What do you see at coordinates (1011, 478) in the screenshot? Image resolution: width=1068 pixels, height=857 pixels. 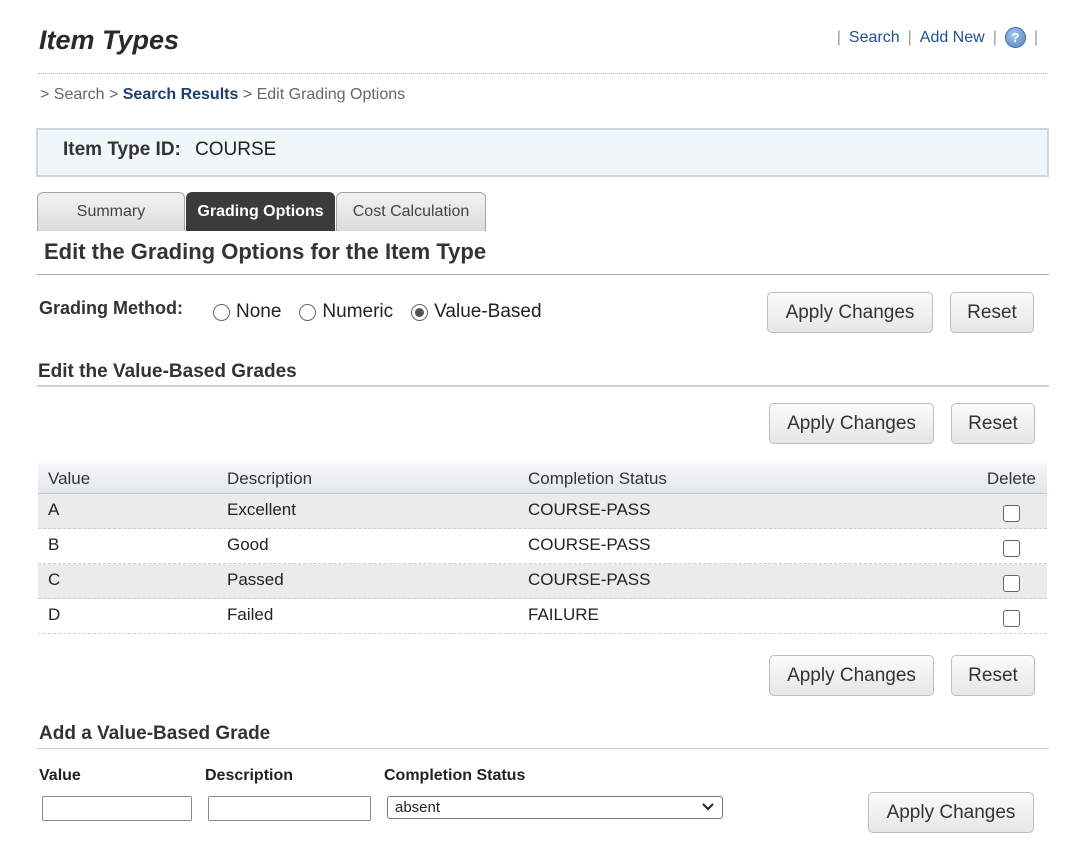 I see `column-header-delete: Delete` at bounding box center [1011, 478].